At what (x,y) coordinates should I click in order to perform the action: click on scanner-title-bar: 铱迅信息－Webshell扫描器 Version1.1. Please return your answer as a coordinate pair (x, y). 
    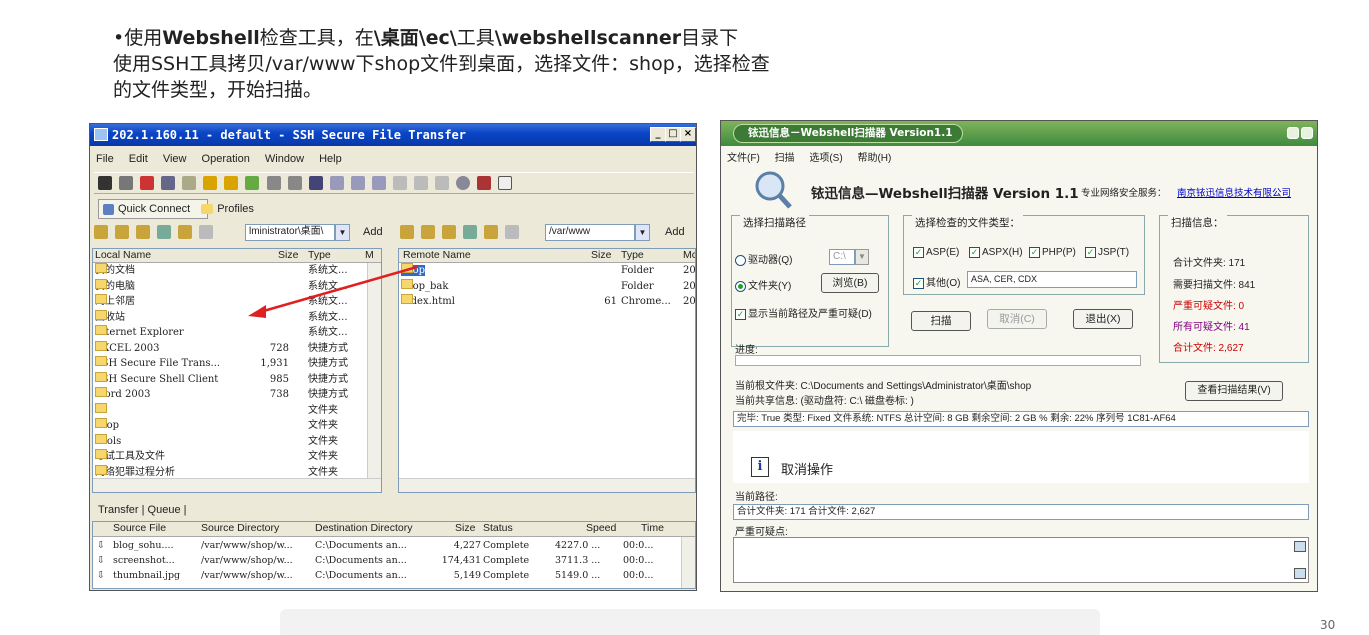
    Looking at the image, I should click on (1019, 133).